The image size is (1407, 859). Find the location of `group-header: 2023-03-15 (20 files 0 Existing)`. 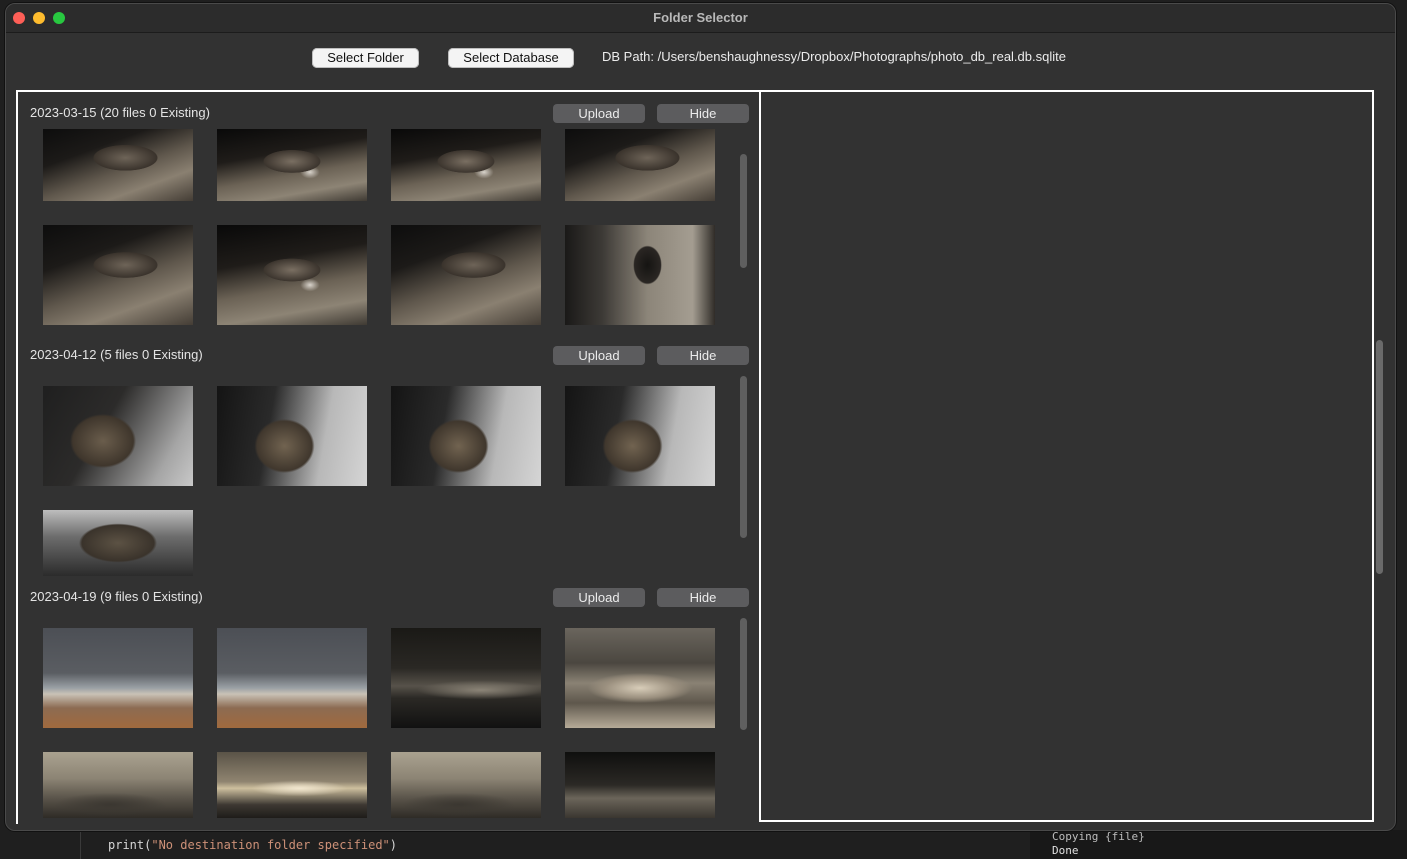

group-header: 2023-03-15 (20 files 0 Existing) is located at coordinates (120, 112).